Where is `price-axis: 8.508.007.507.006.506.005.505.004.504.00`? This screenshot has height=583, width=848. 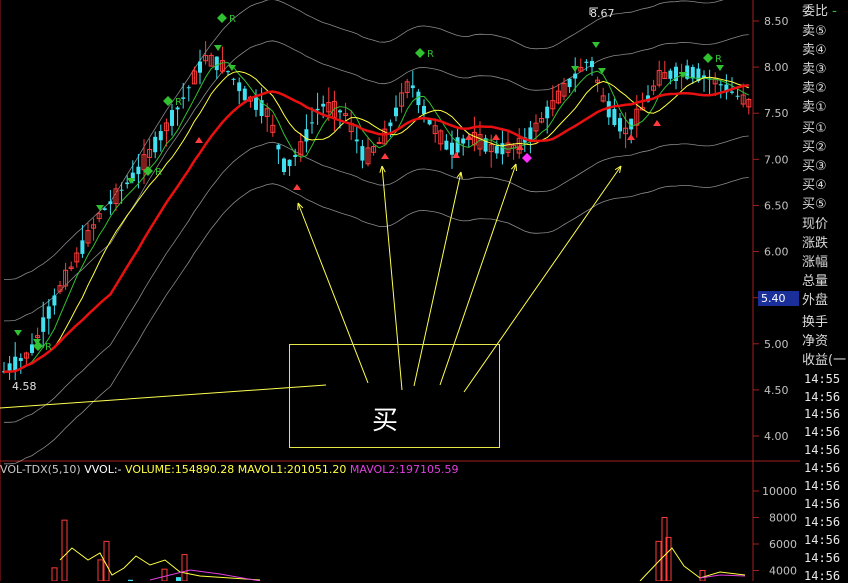
price-axis: 8.508.007.507.006.506.005.505.004.504.00 is located at coordinates (771, 229).